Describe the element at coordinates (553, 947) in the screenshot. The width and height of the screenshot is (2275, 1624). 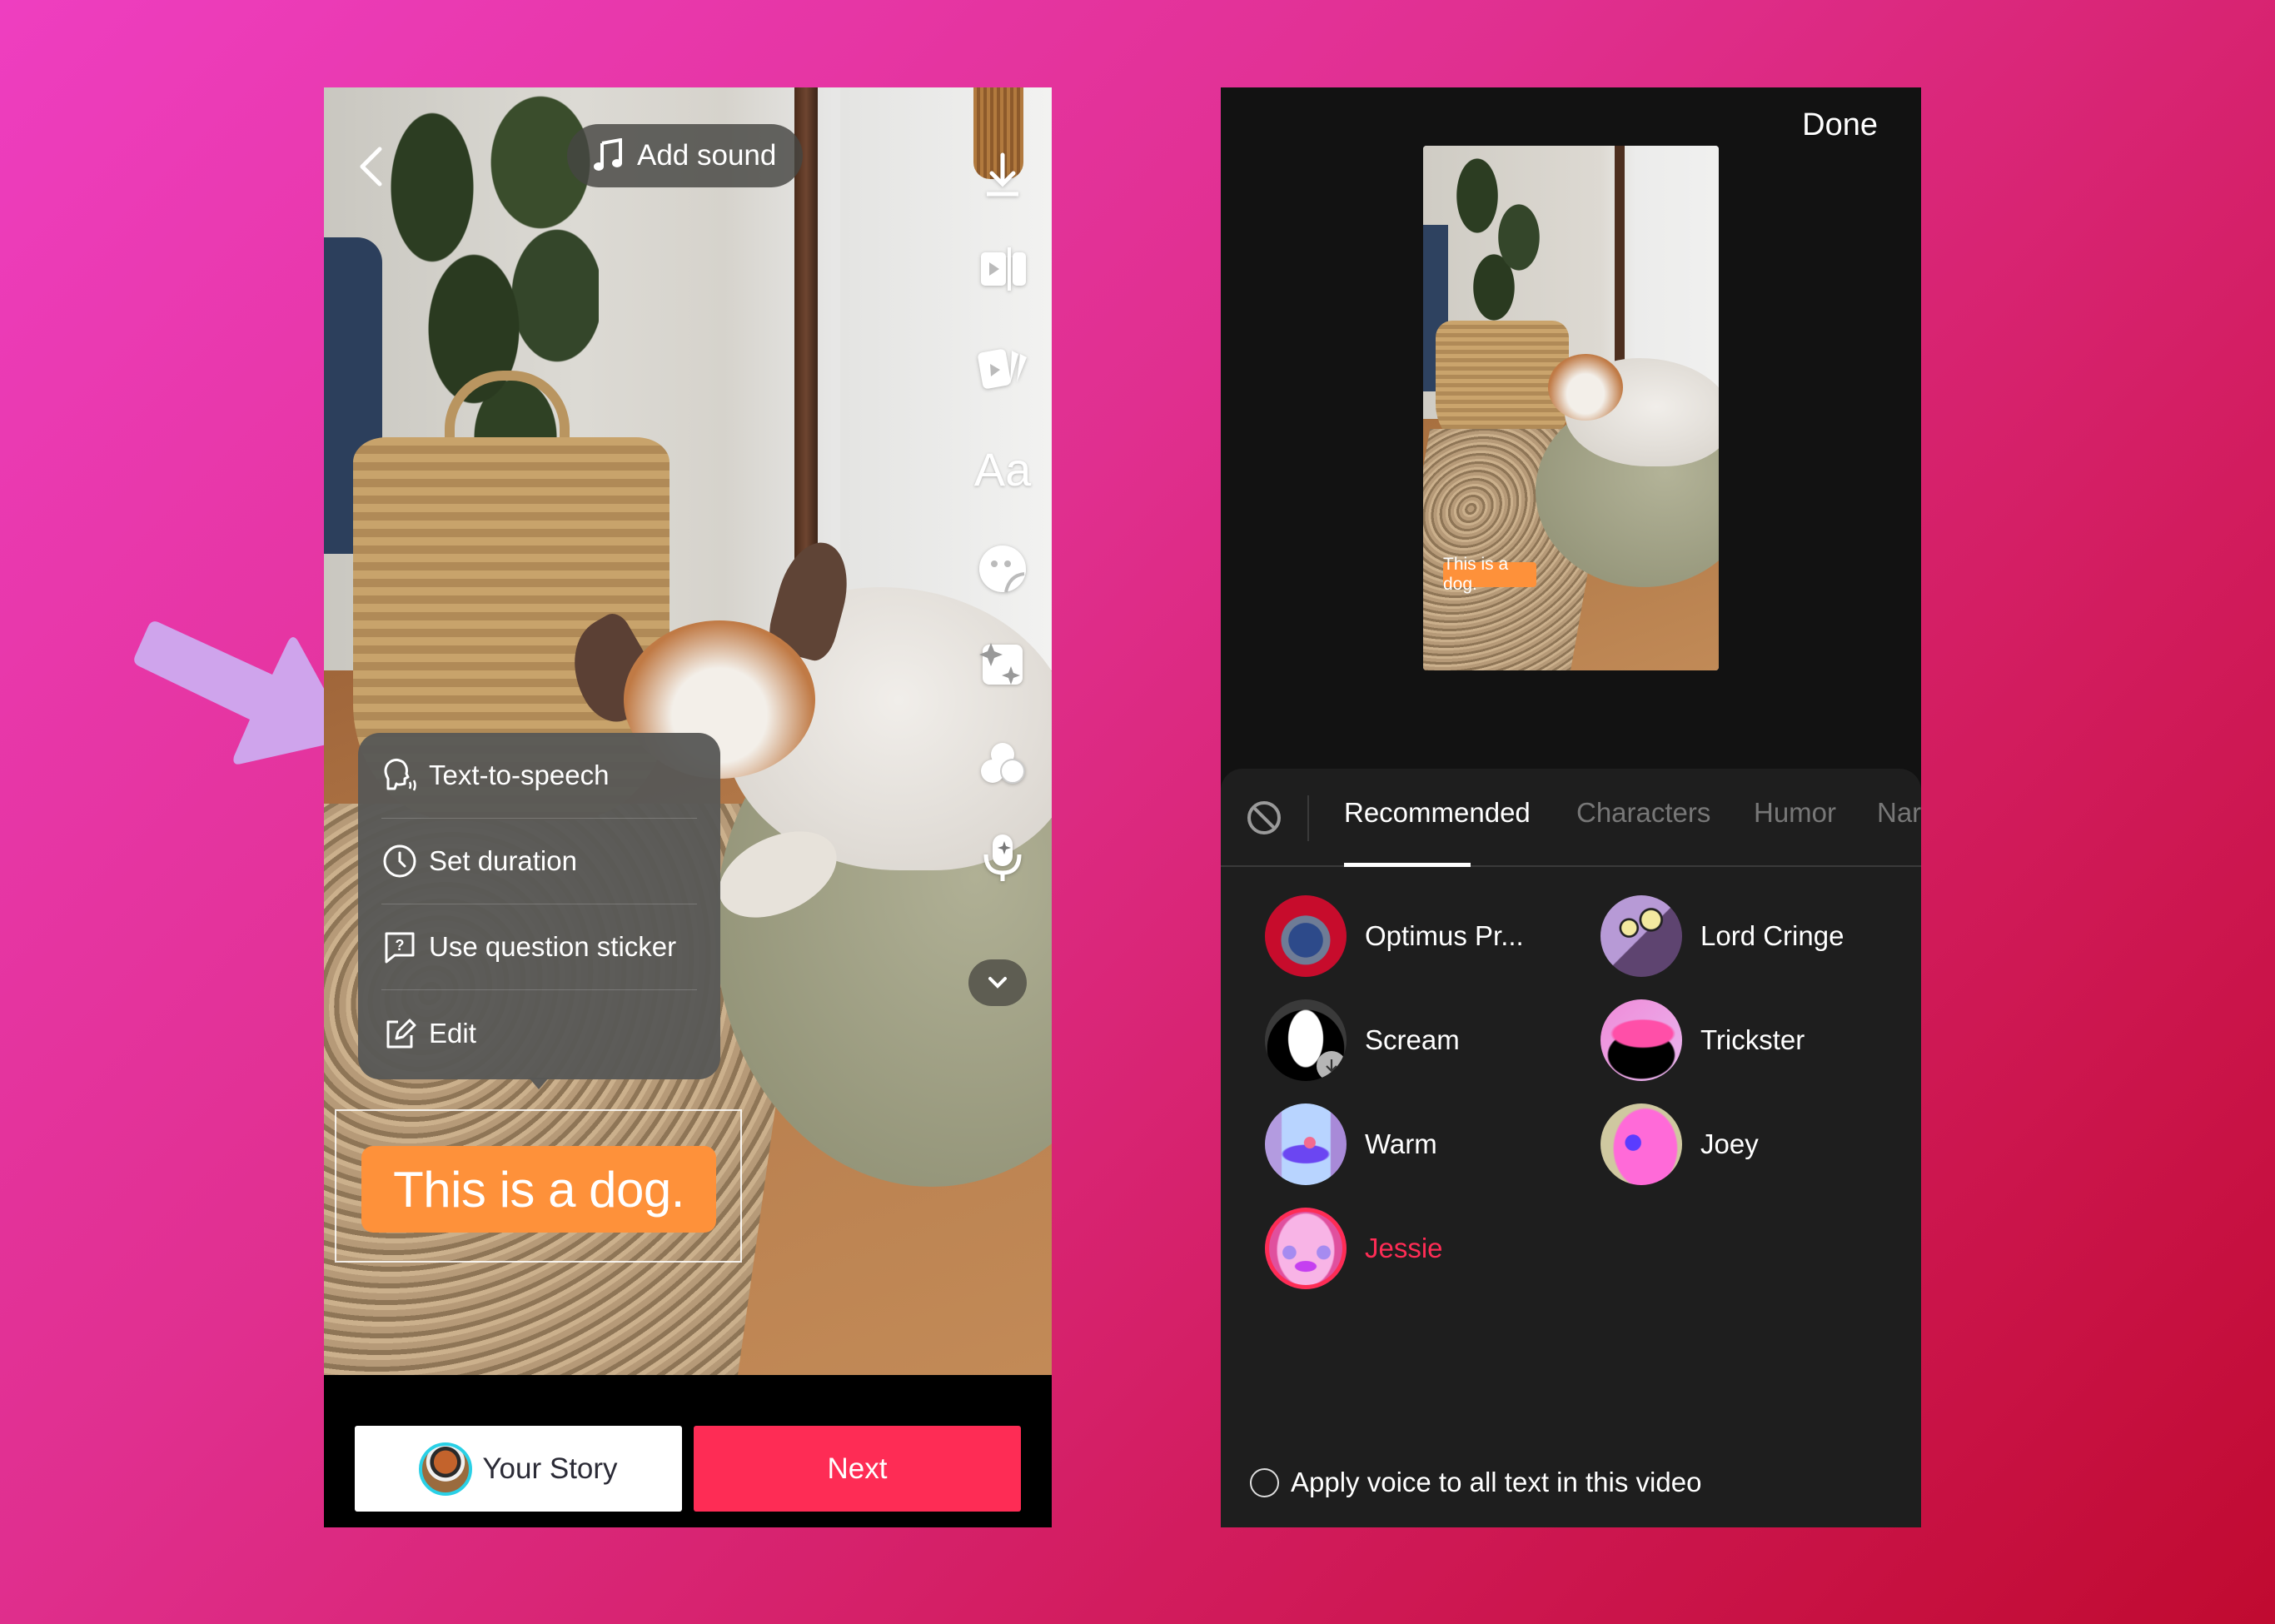
I see `menu-item-label: Use question sticker` at that location.